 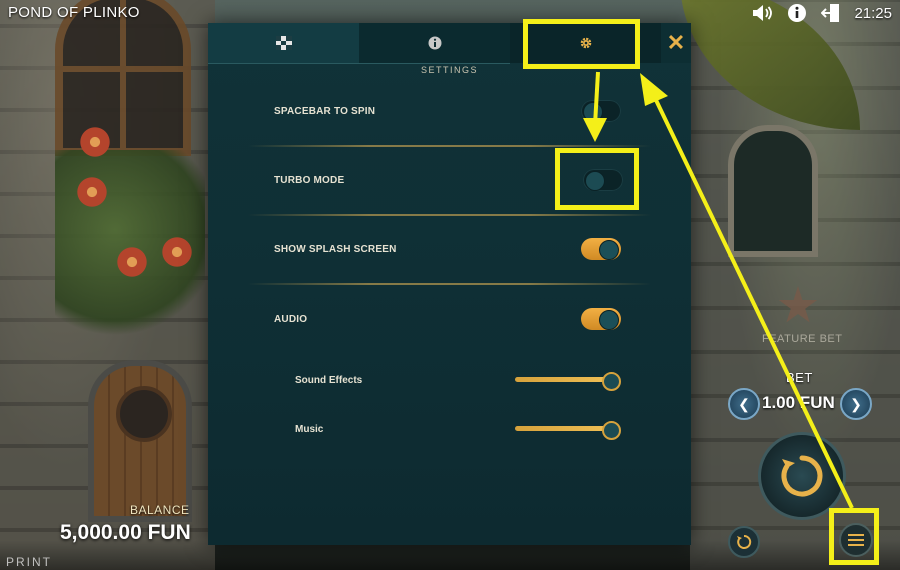 I want to click on spacebar-toggle, so click(x=601, y=111).